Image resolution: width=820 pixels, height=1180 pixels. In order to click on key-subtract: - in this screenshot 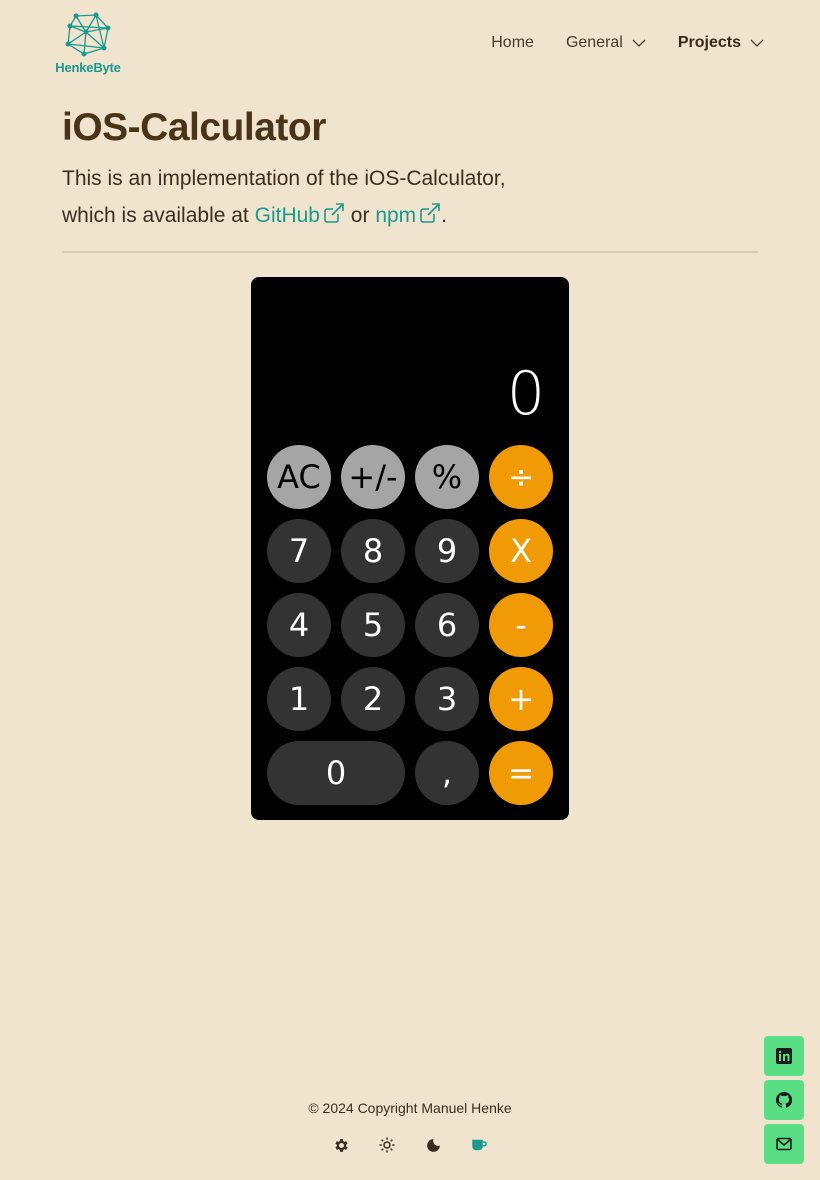, I will do `click(521, 625)`.